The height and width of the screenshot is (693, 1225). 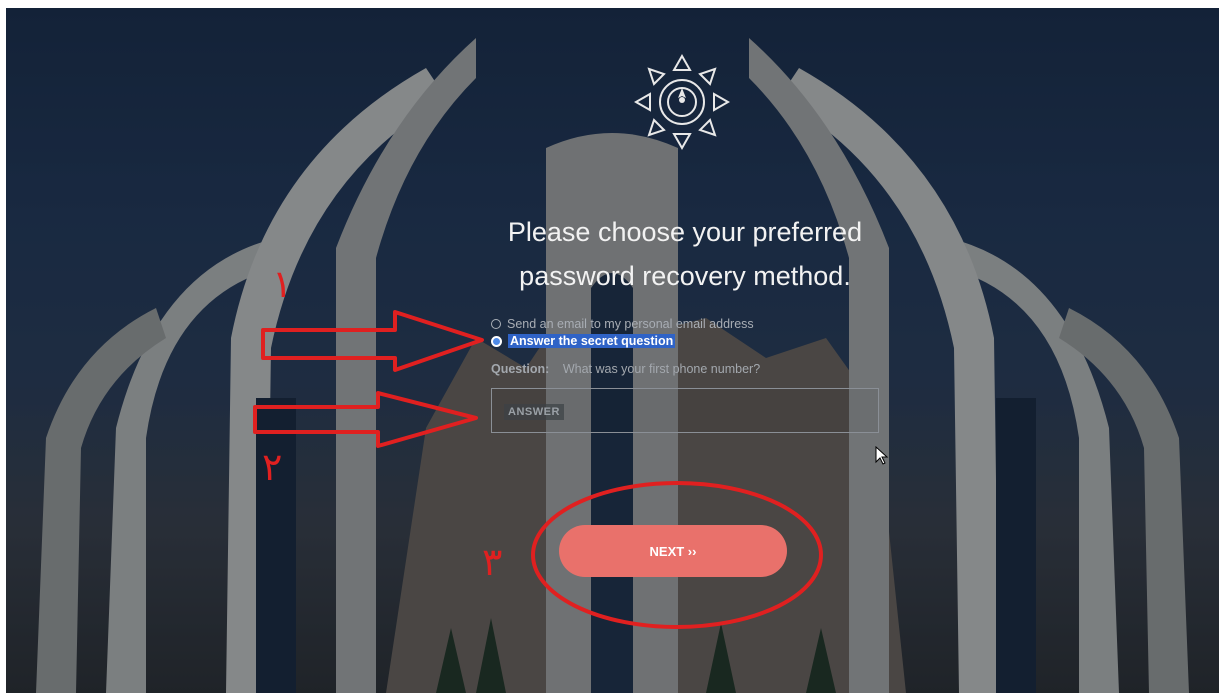 What do you see at coordinates (685, 276) in the screenshot?
I see `title-line-2: password recovery method.` at bounding box center [685, 276].